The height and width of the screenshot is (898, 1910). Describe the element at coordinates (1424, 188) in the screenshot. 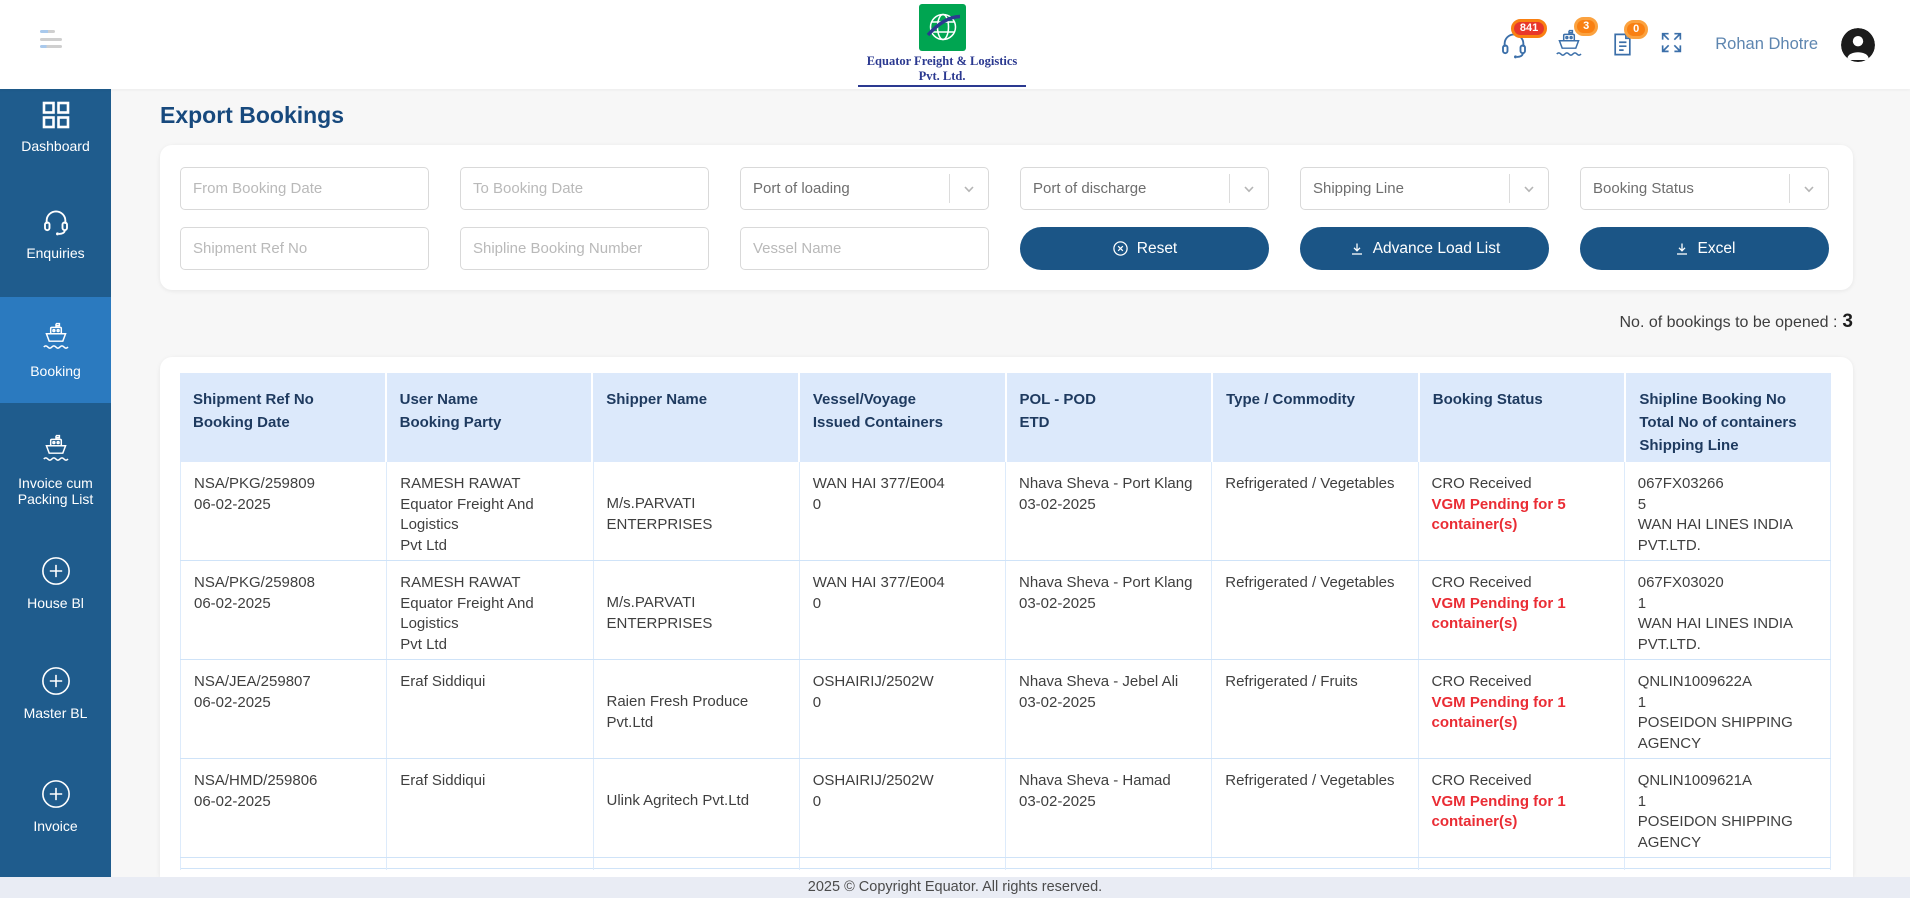

I see `shipping-line-select: Shipping Line` at that location.